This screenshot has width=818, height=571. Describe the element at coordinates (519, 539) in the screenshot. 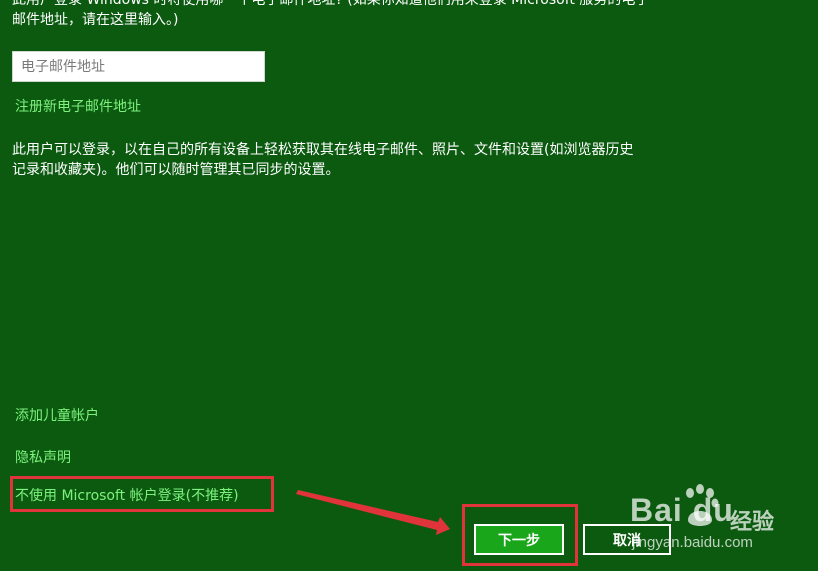

I see `next-button: 下一步` at that location.